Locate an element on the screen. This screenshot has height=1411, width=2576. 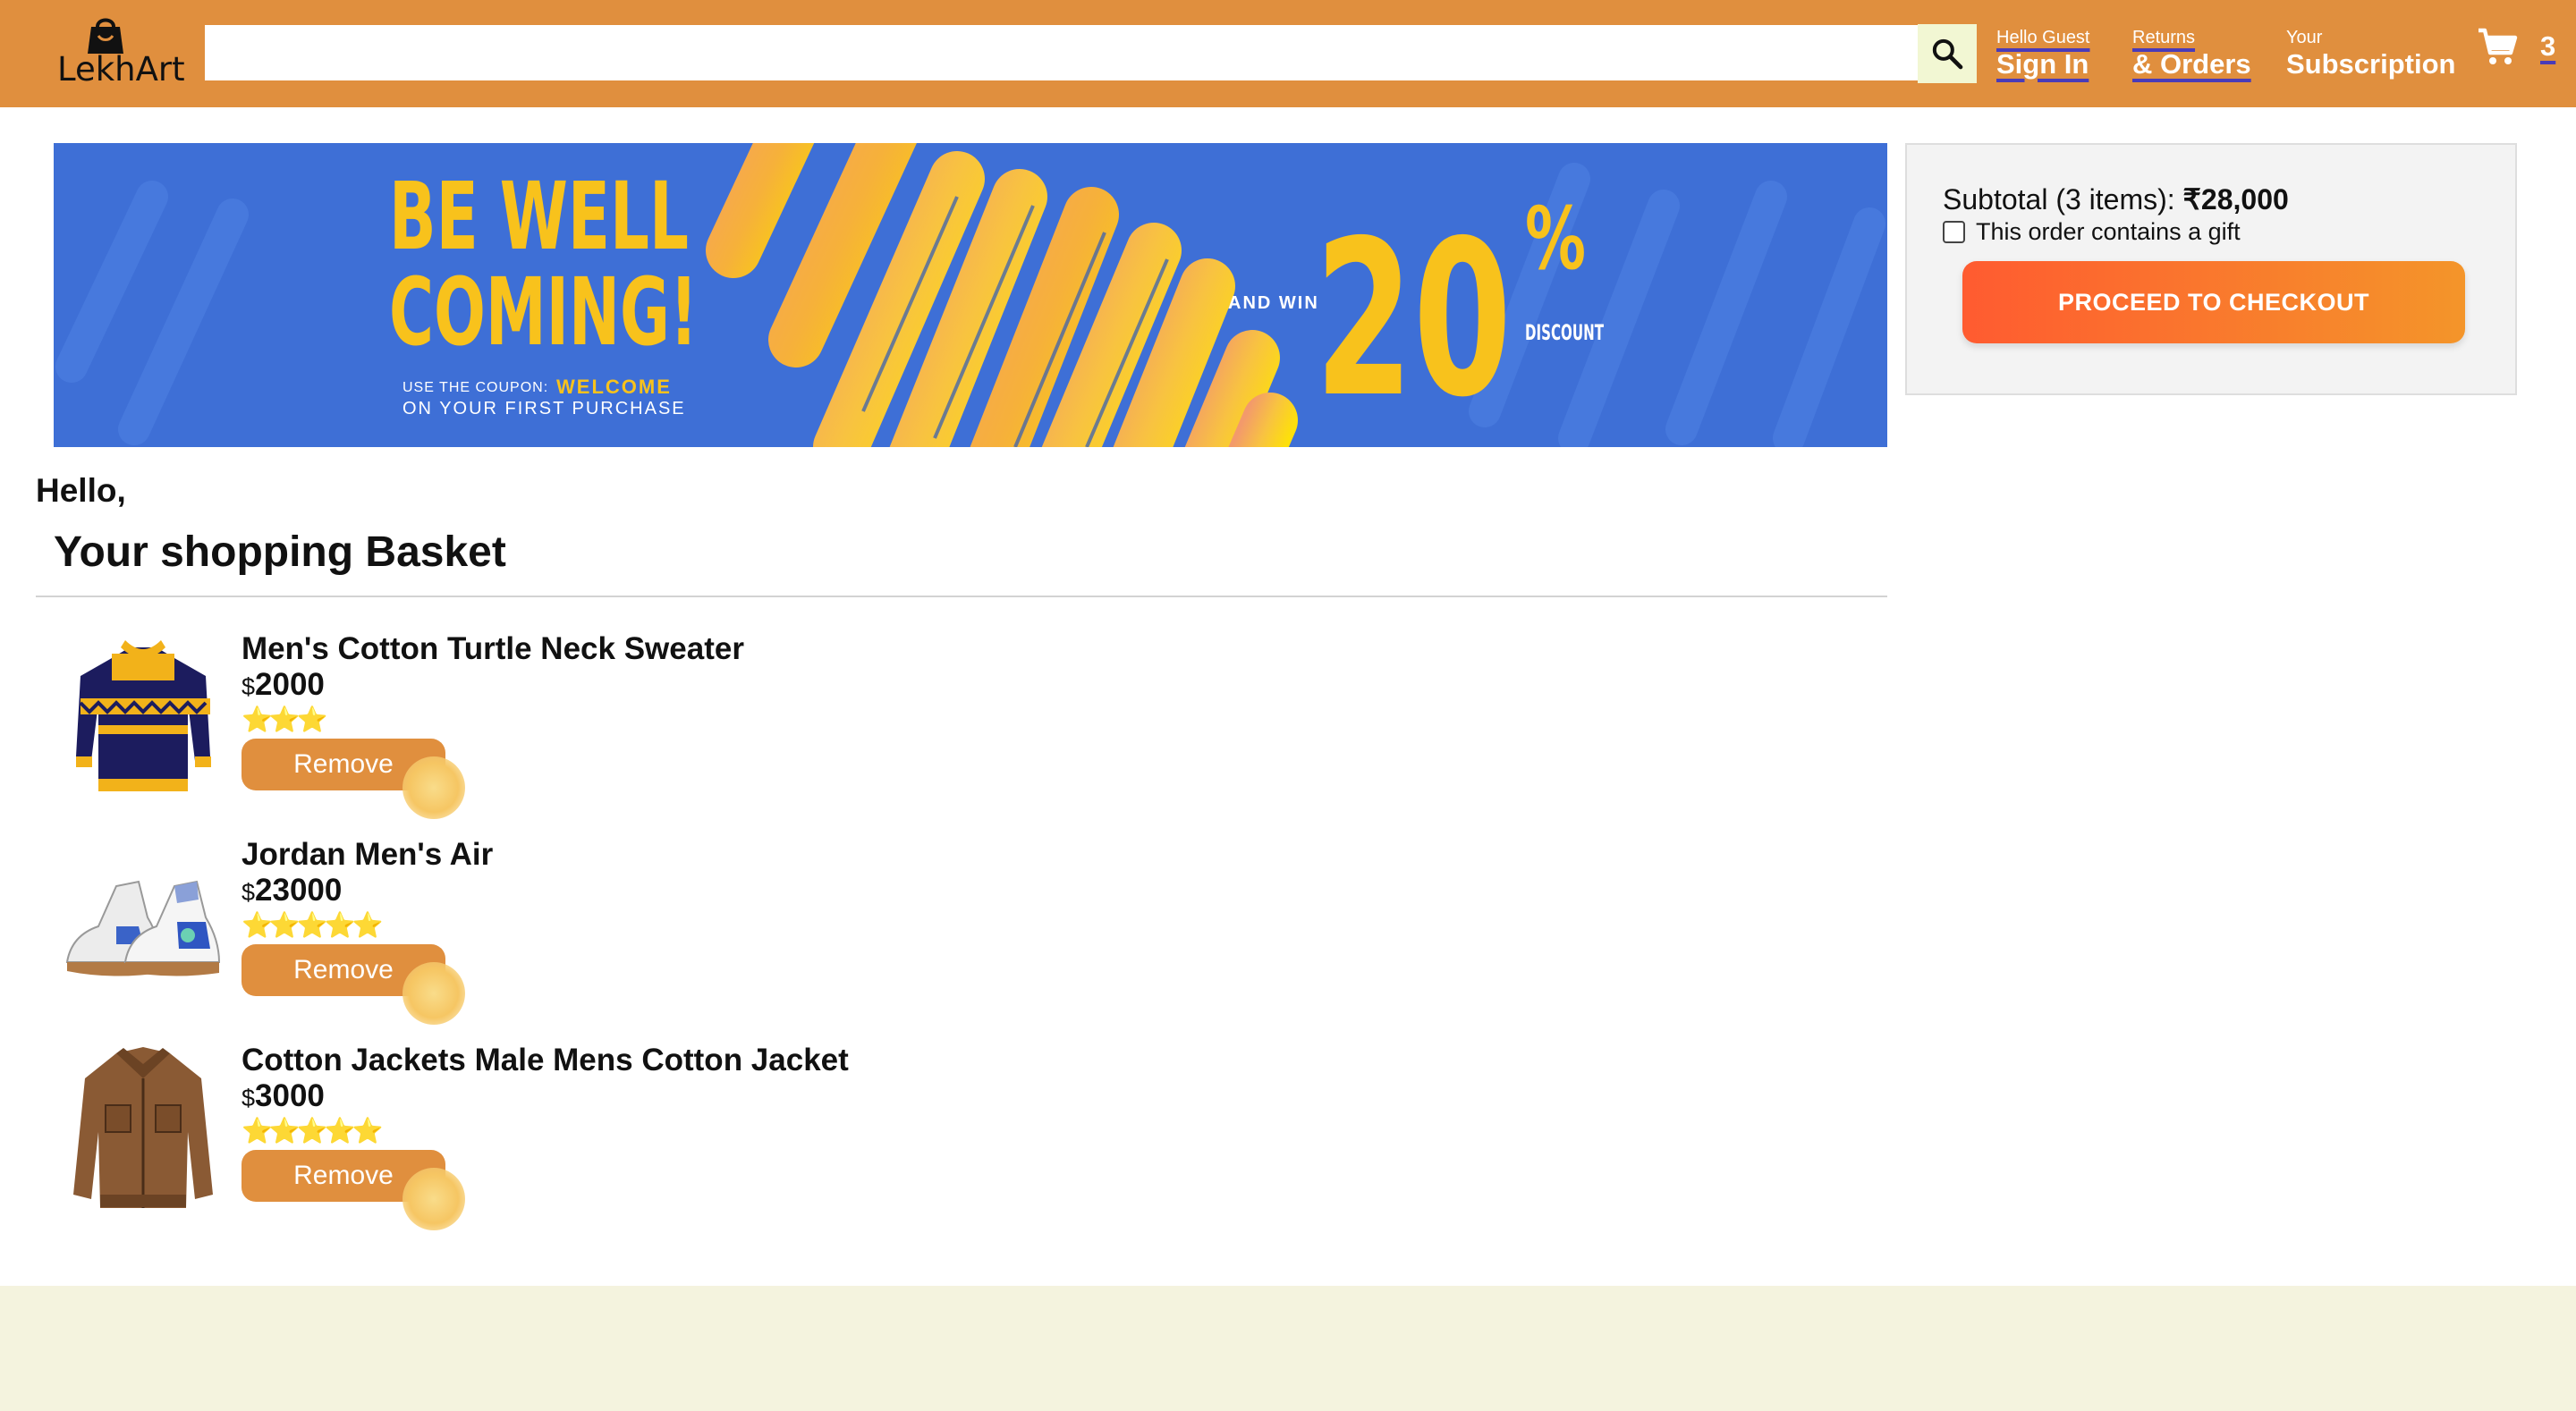
price-value: 23000 is located at coordinates (299, 891).